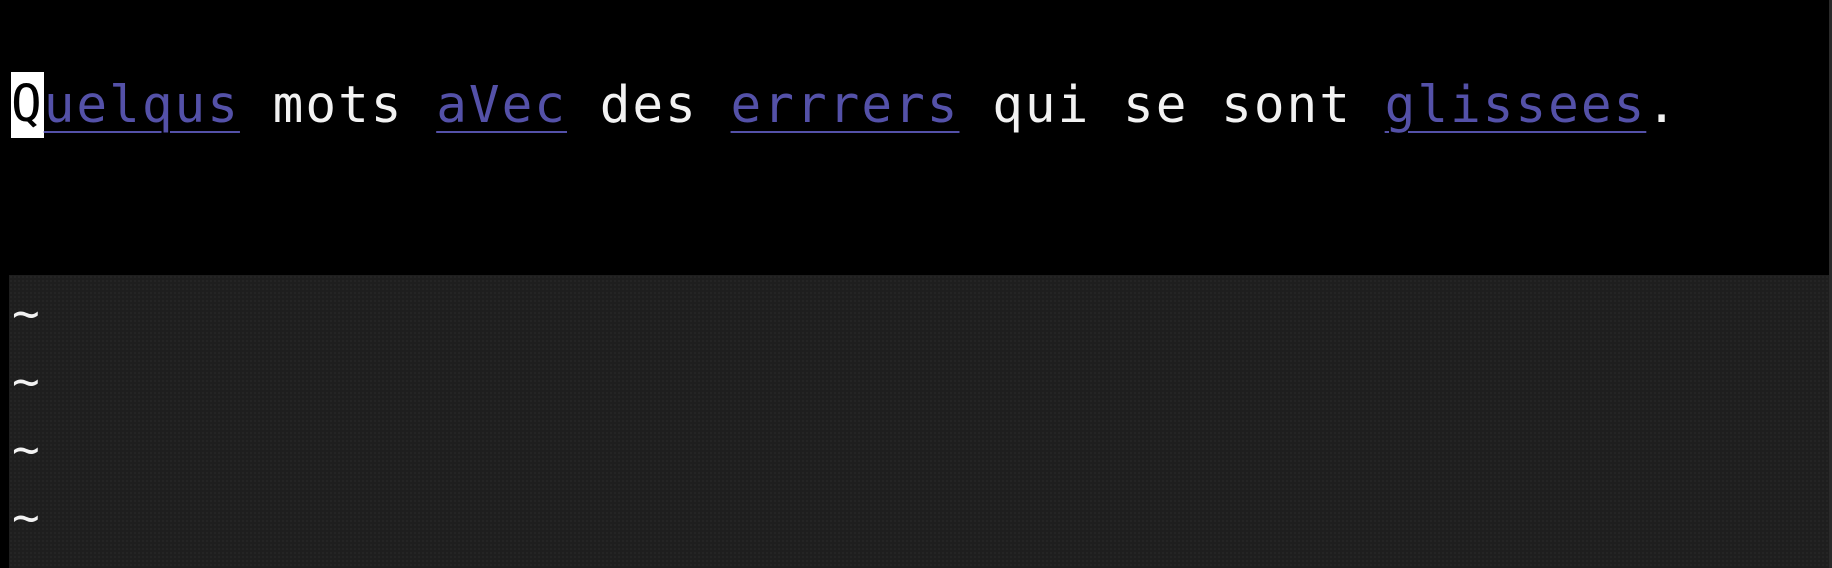 This screenshot has width=1832, height=568. What do you see at coordinates (27, 105) in the screenshot?
I see `block-cursor: Q` at bounding box center [27, 105].